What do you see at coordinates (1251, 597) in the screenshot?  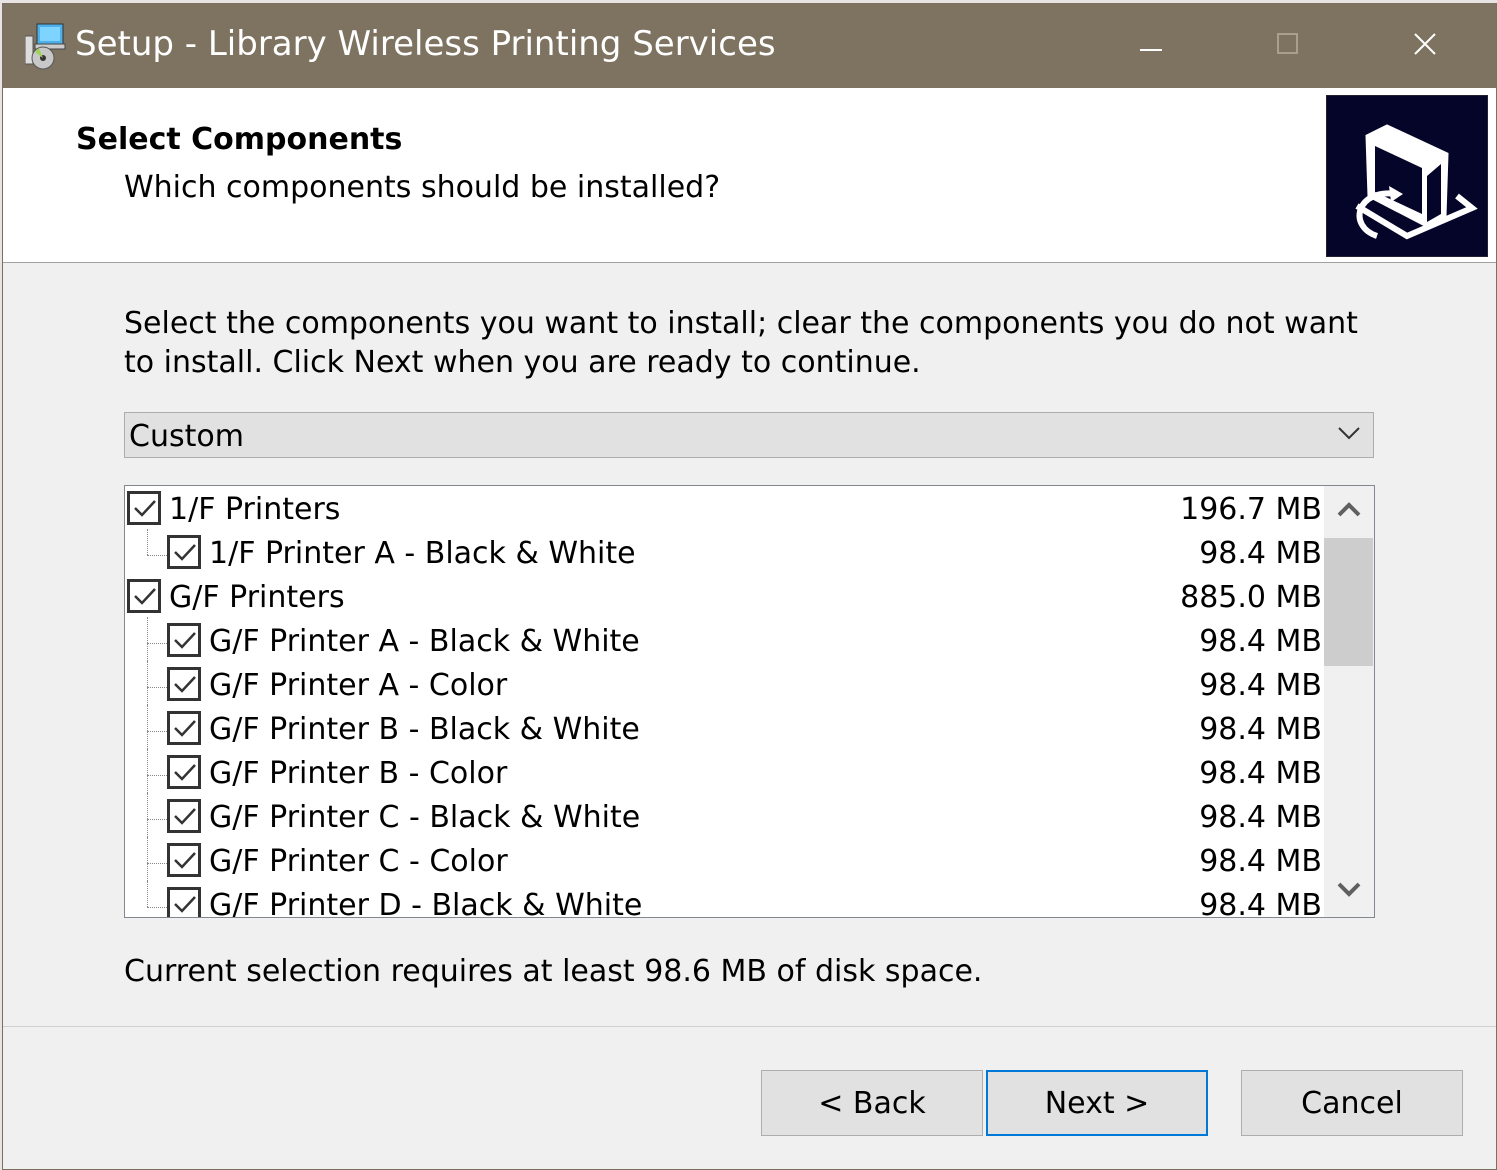 I see `component-size: 885.0 MB` at bounding box center [1251, 597].